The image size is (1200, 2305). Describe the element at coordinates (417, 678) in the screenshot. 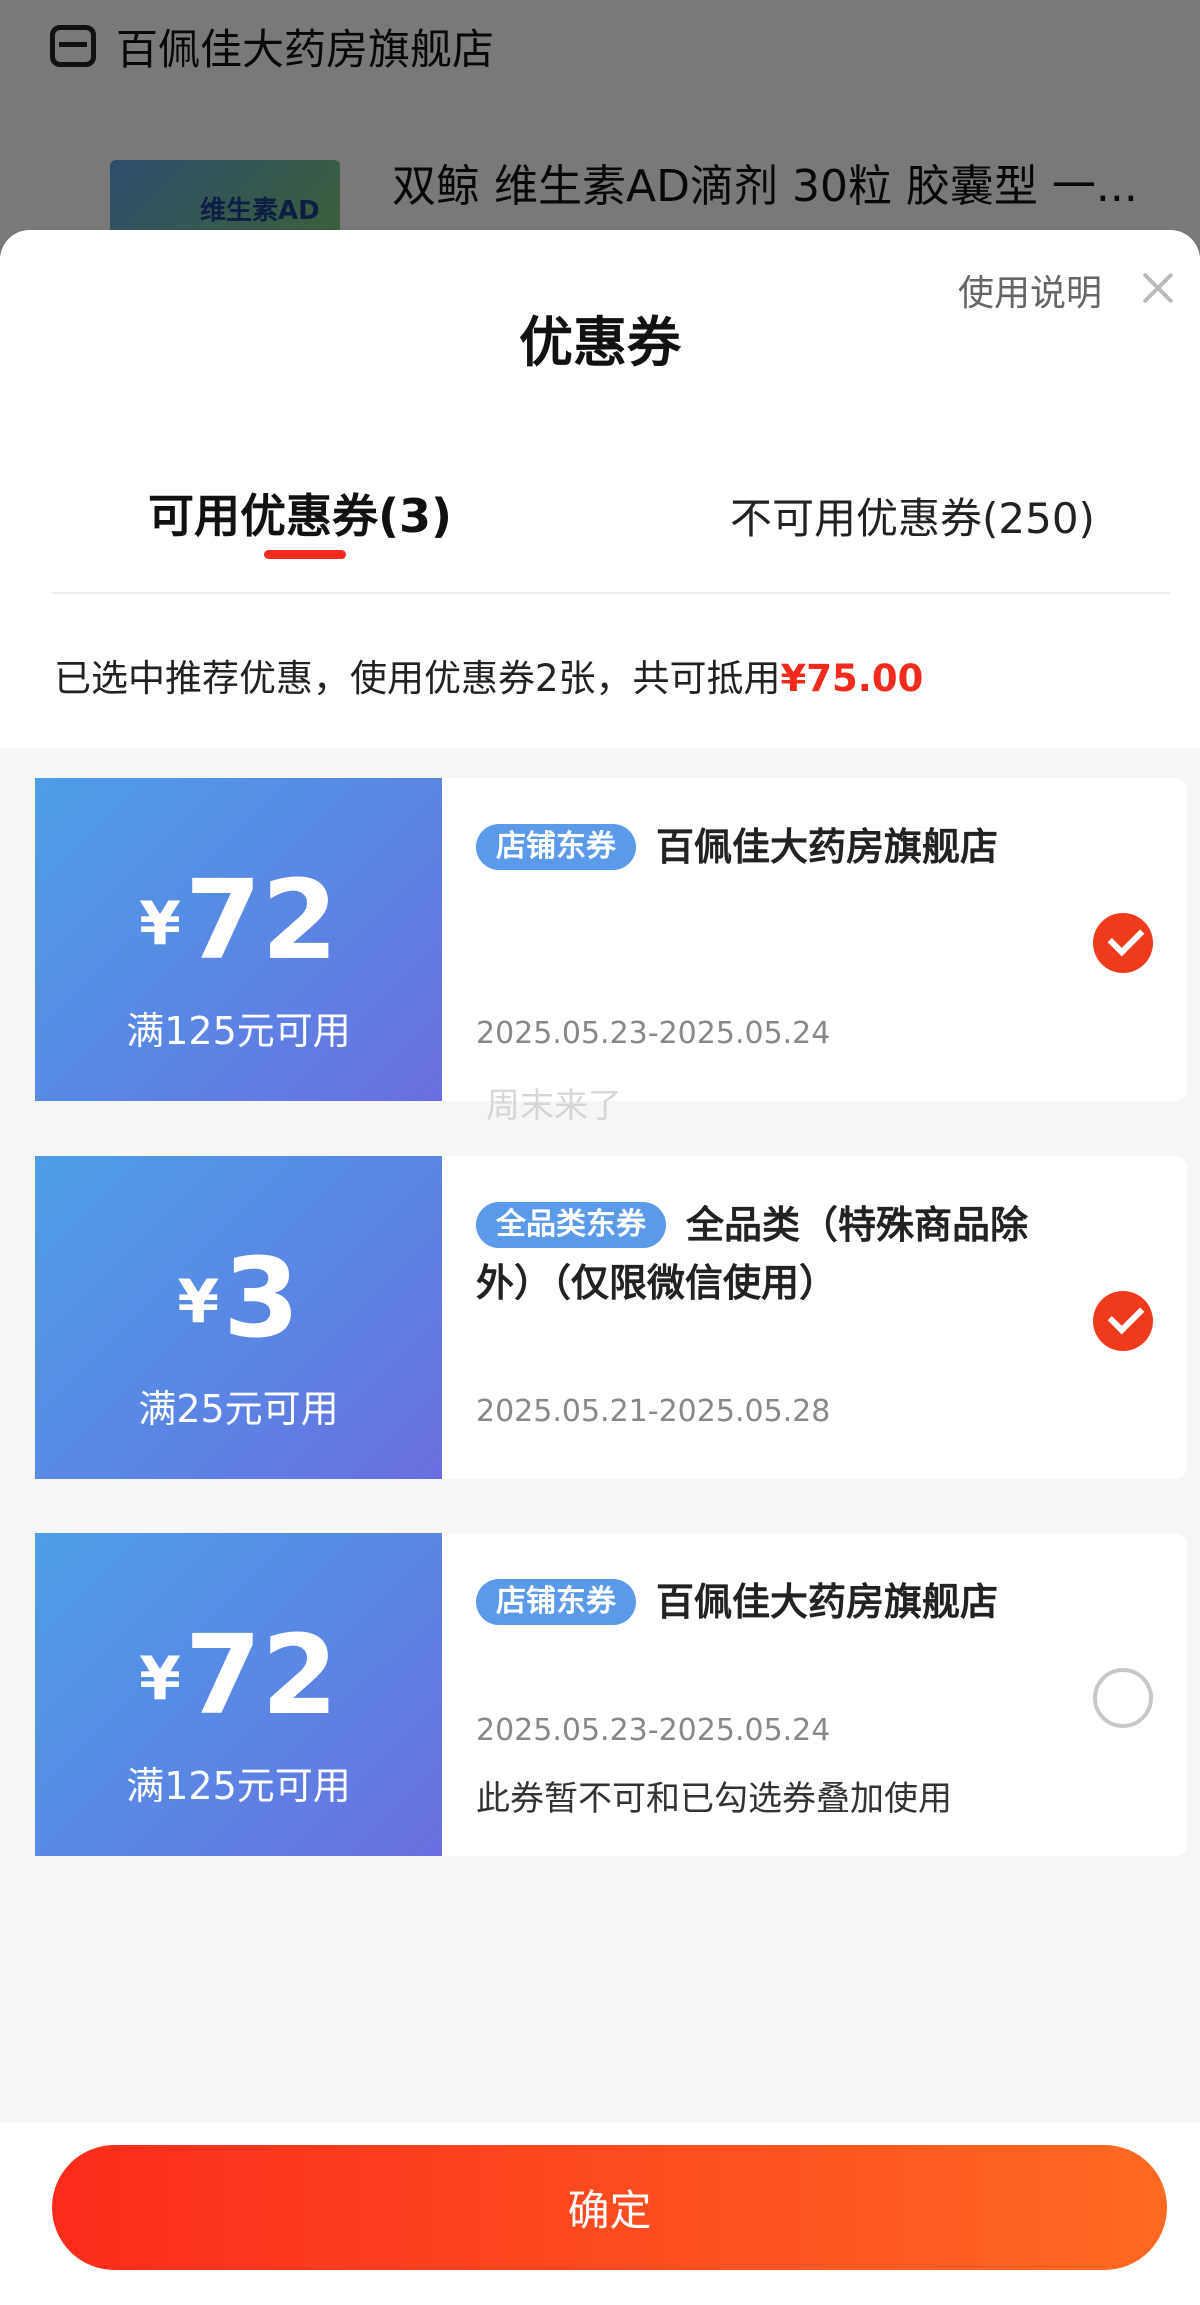

I see `summary-text: 已选中推荐优惠，使用优惠券2张，共可抵用` at that location.